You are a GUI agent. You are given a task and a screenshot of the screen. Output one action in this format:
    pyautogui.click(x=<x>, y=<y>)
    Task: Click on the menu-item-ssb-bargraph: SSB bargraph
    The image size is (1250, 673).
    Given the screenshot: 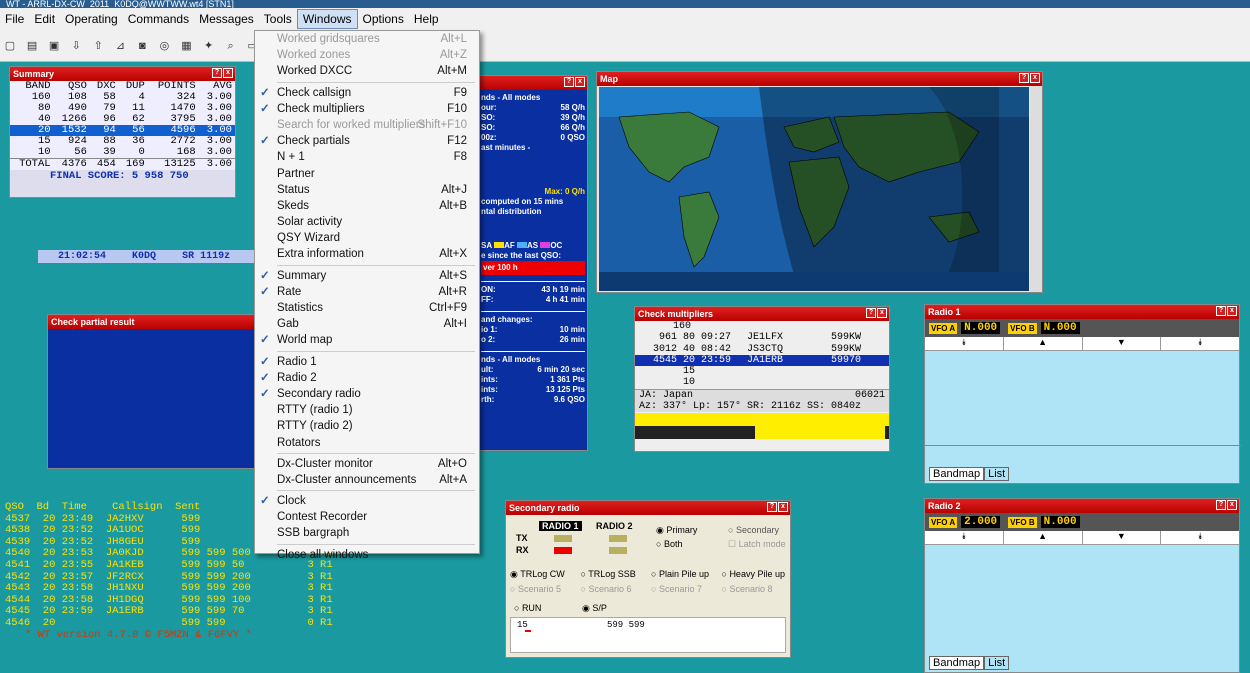 What is the action you would take?
    pyautogui.click(x=367, y=533)
    